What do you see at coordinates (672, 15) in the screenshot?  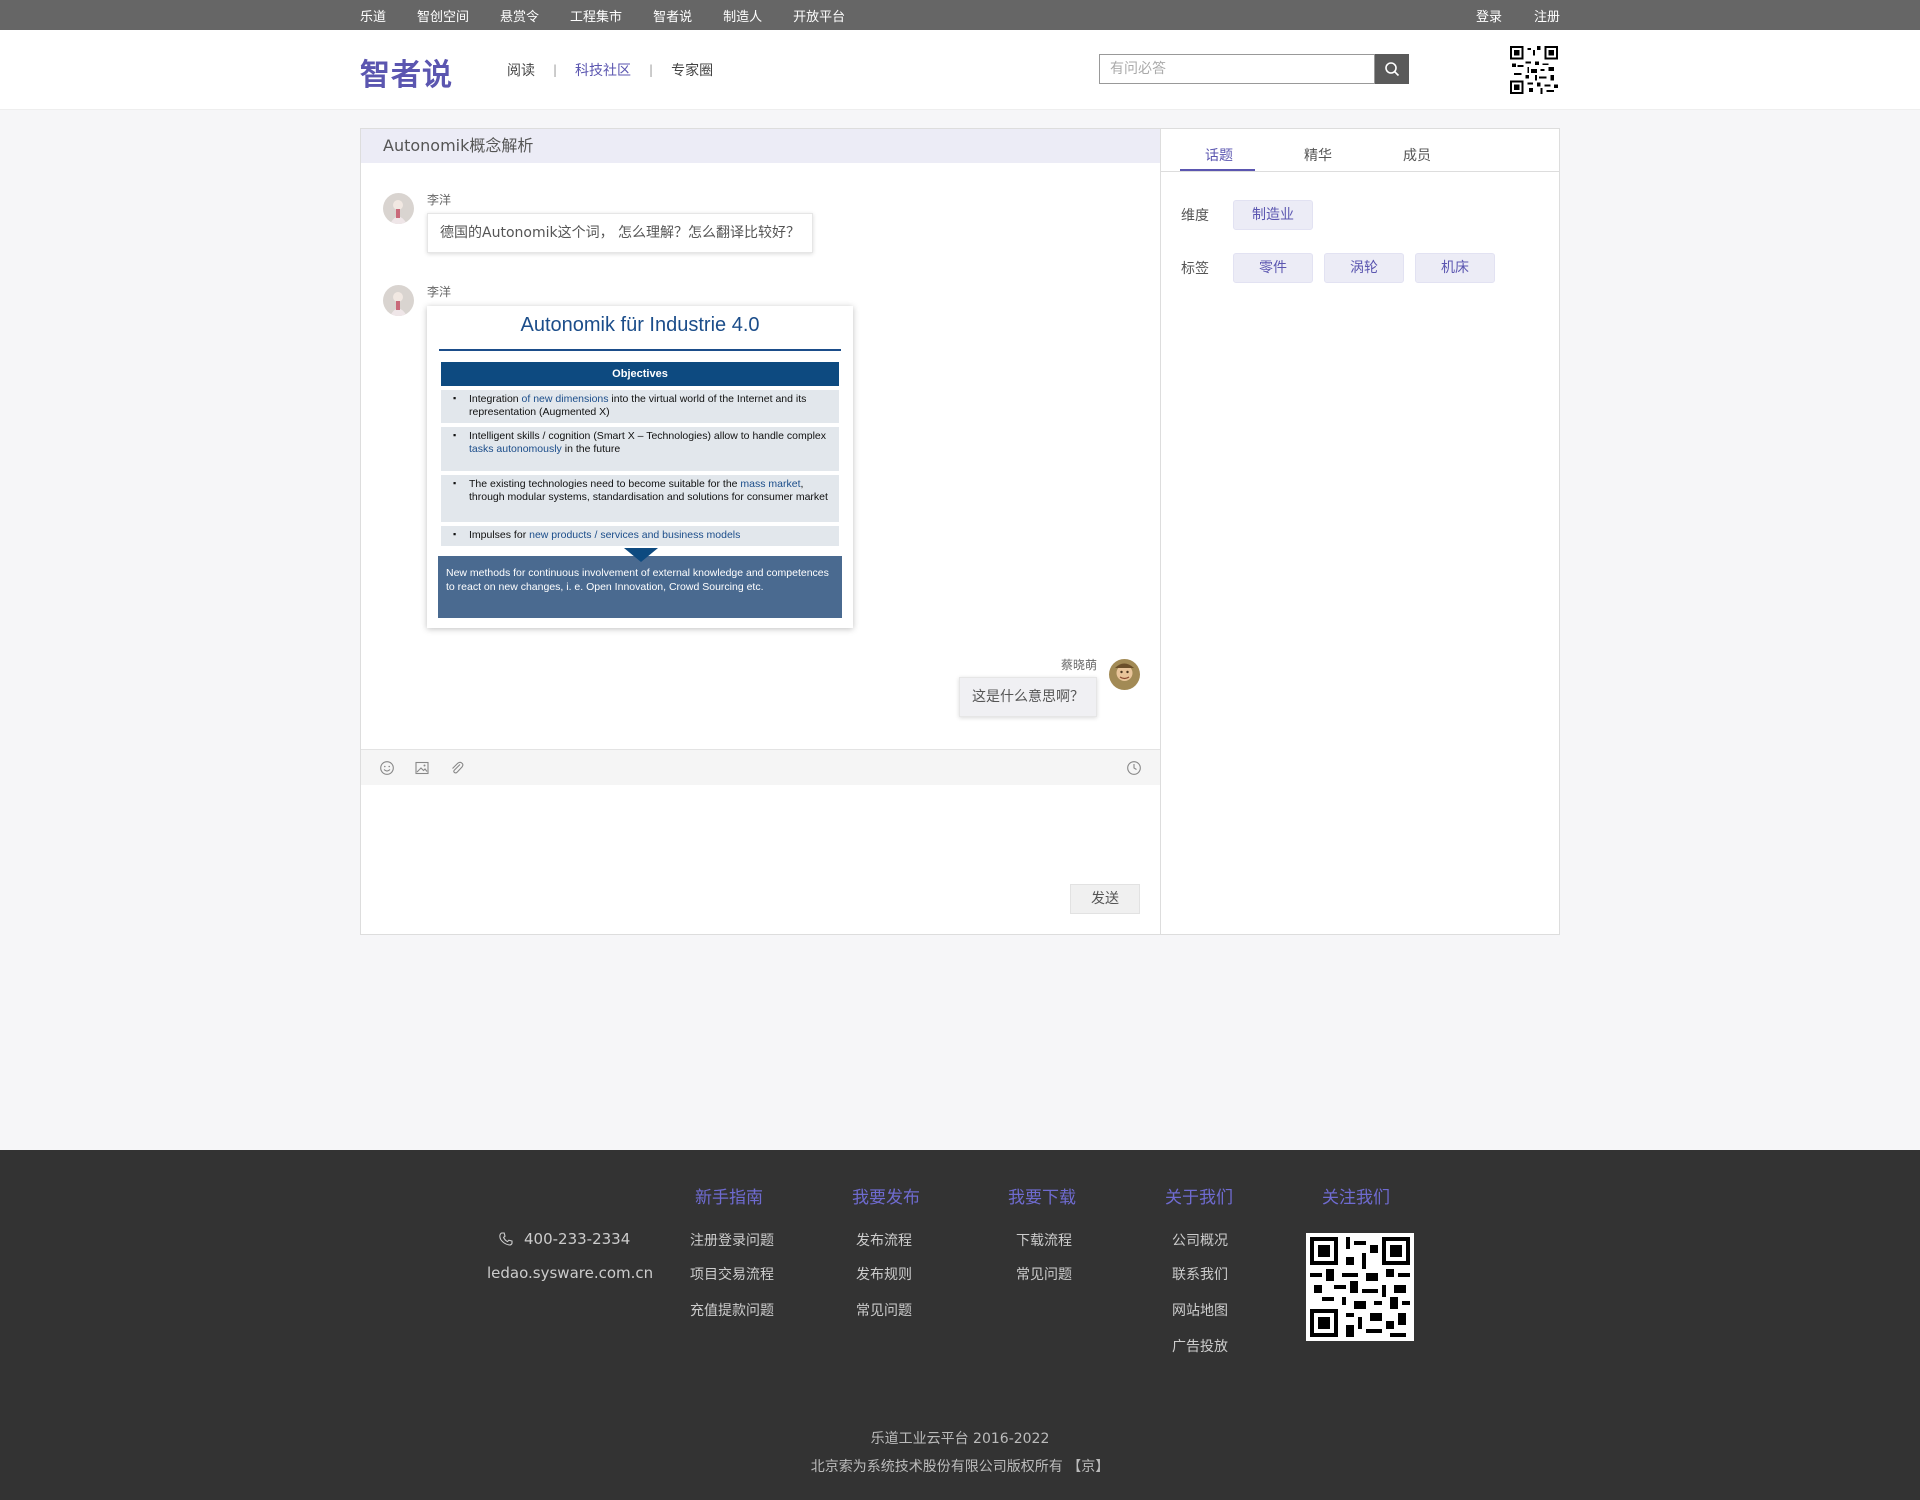 I see `top-nav-zhizheshuo: 智者说` at bounding box center [672, 15].